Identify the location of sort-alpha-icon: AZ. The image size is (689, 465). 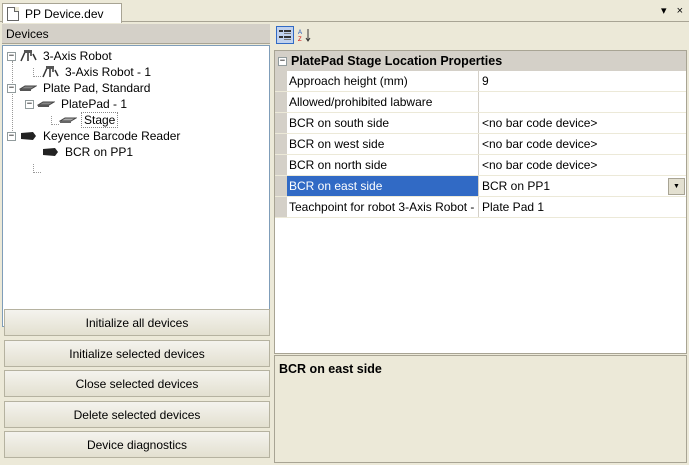
(304, 35).